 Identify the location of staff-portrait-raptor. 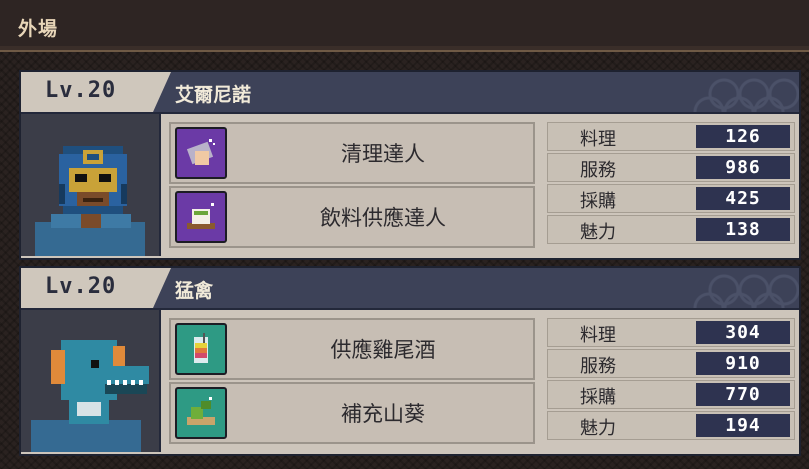
(91, 381).